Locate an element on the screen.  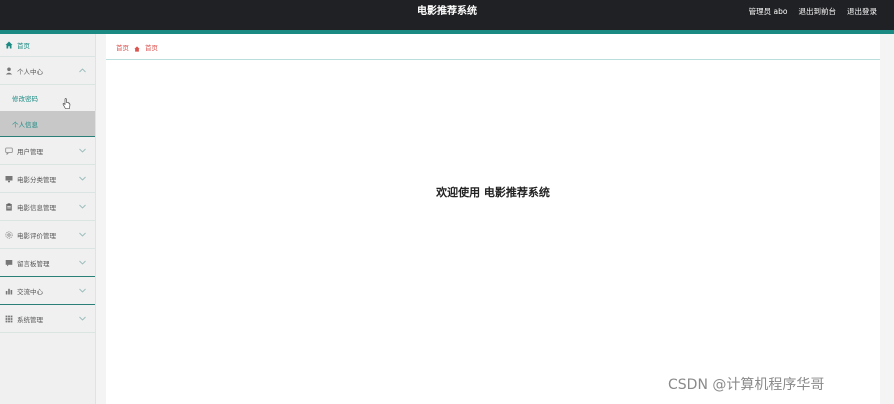
sidebar-item-movie-info: 电影信息管理 is located at coordinates (47, 207).